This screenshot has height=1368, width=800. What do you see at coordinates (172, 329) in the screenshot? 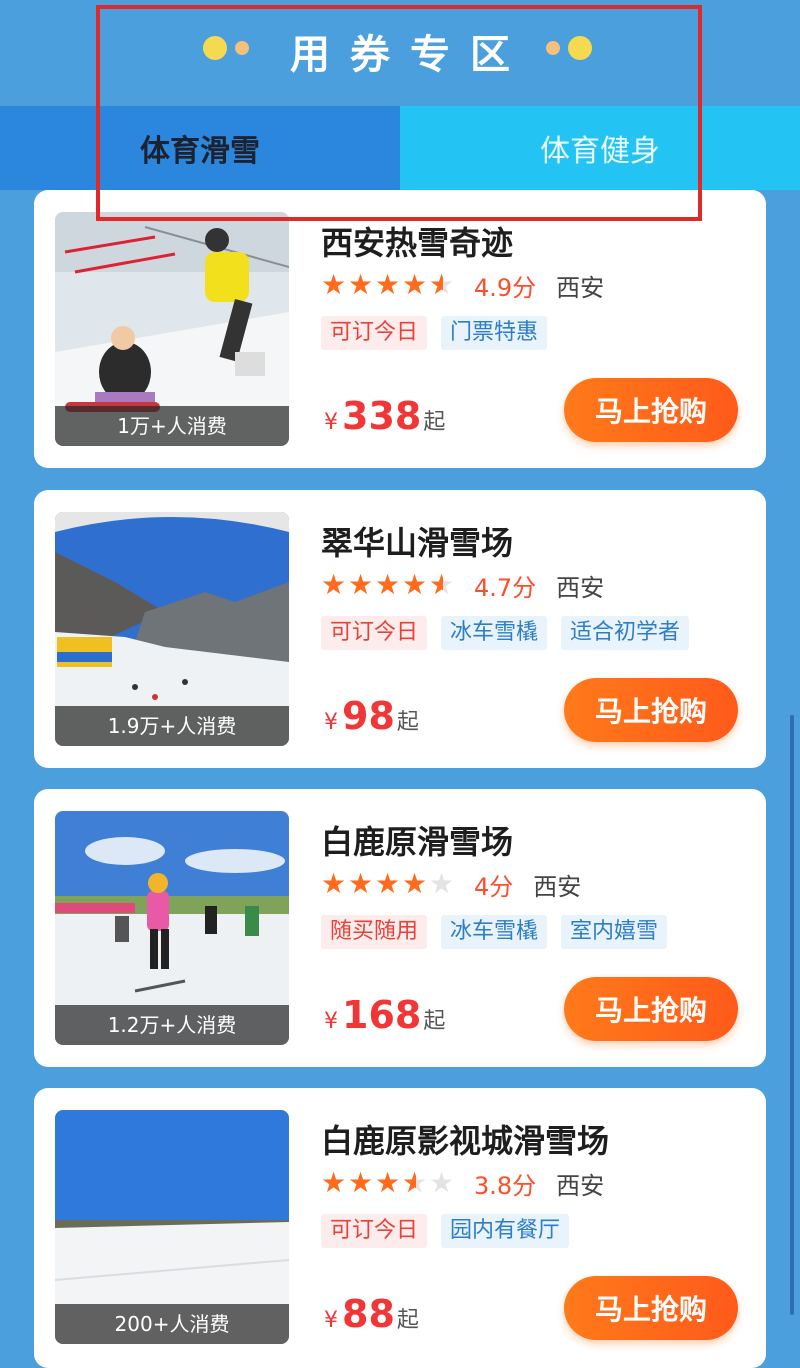
I see `venue-thumbnail: 1万+人消费` at bounding box center [172, 329].